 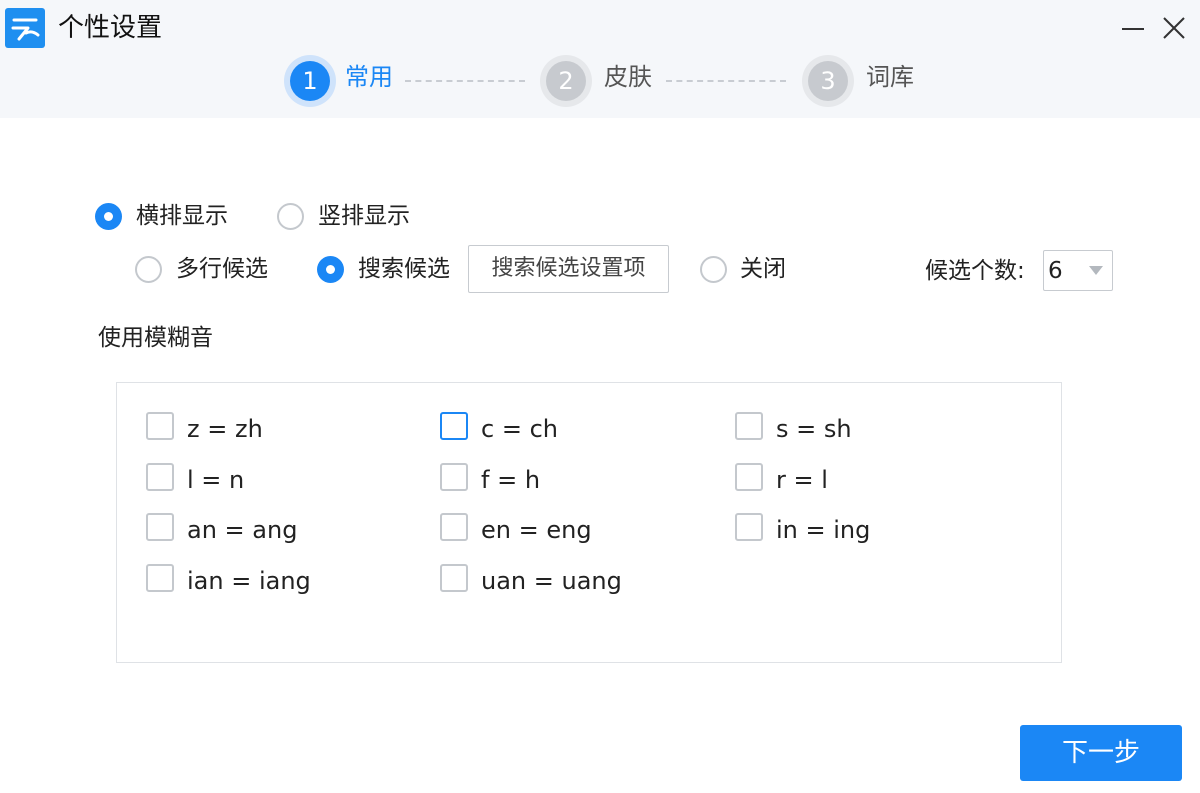 I want to click on fuzzy-label-s-sh: s = sh, so click(x=814, y=429).